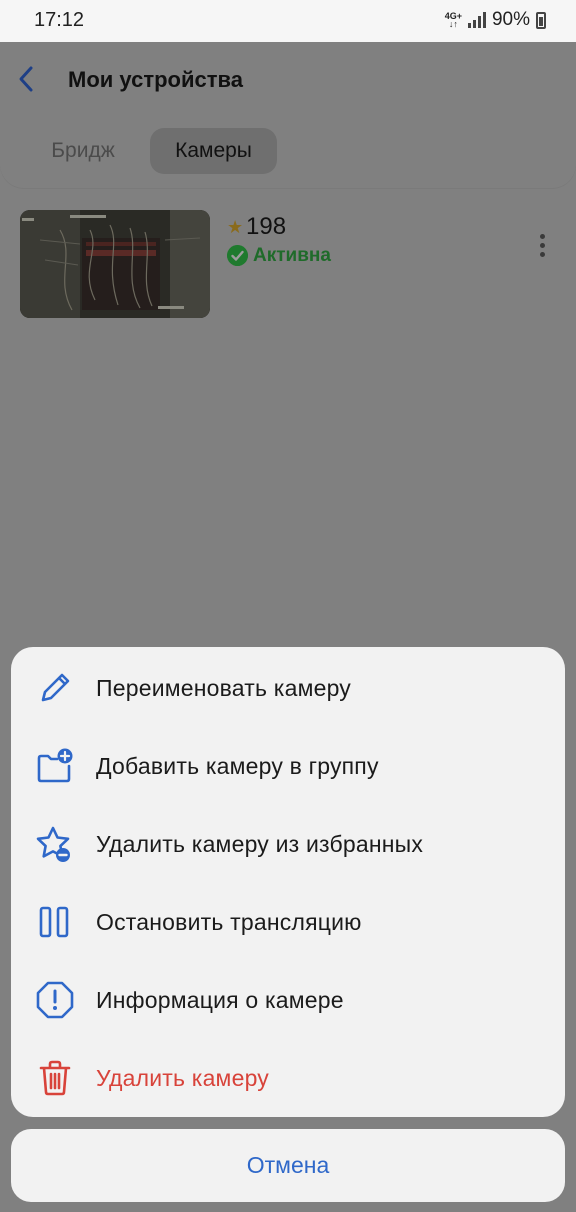 This screenshot has height=1212, width=576. What do you see at coordinates (229, 921) in the screenshot?
I see `menu-item-label: Остановить трансляцию` at bounding box center [229, 921].